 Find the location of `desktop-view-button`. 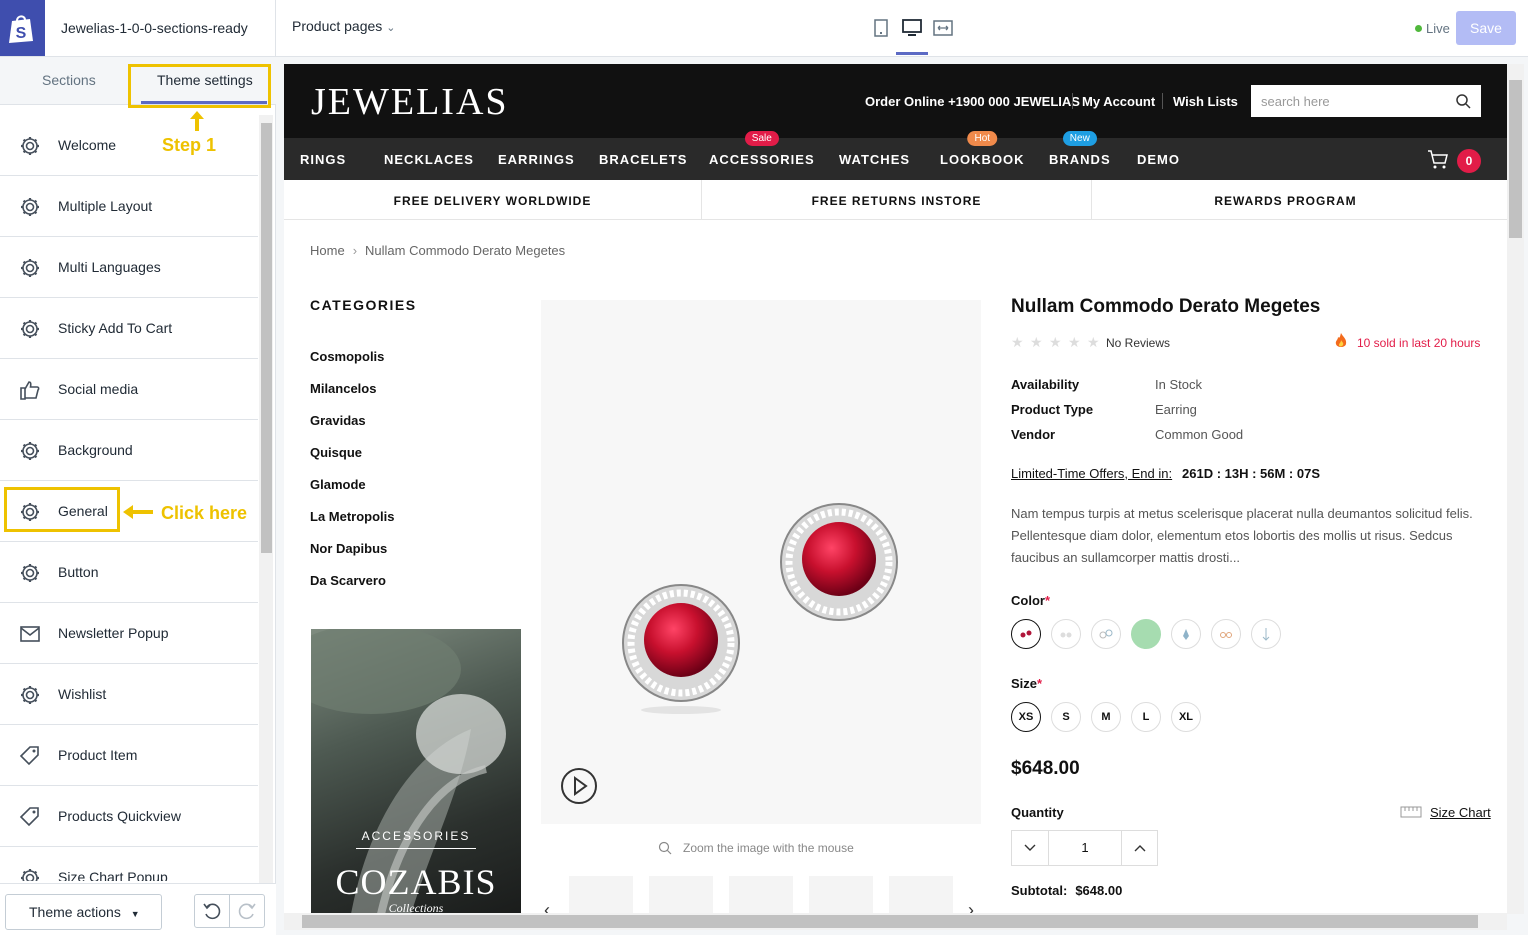

desktop-view-button is located at coordinates (912, 28).